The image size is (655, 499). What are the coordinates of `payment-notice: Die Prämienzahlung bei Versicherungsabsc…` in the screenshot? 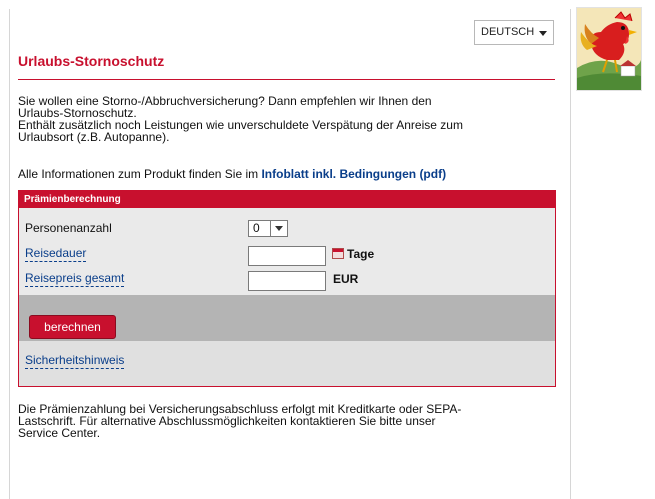 It's located at (288, 421).